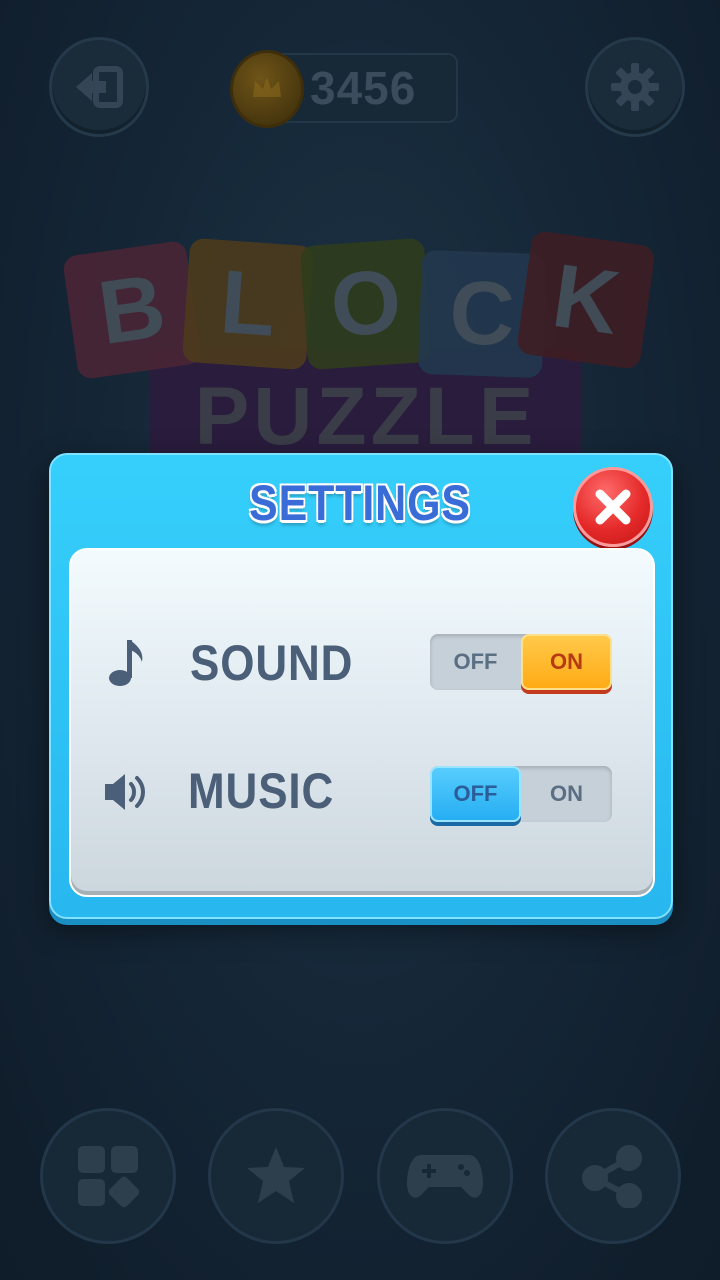  What do you see at coordinates (267, 89) in the screenshot?
I see `coin-icon` at bounding box center [267, 89].